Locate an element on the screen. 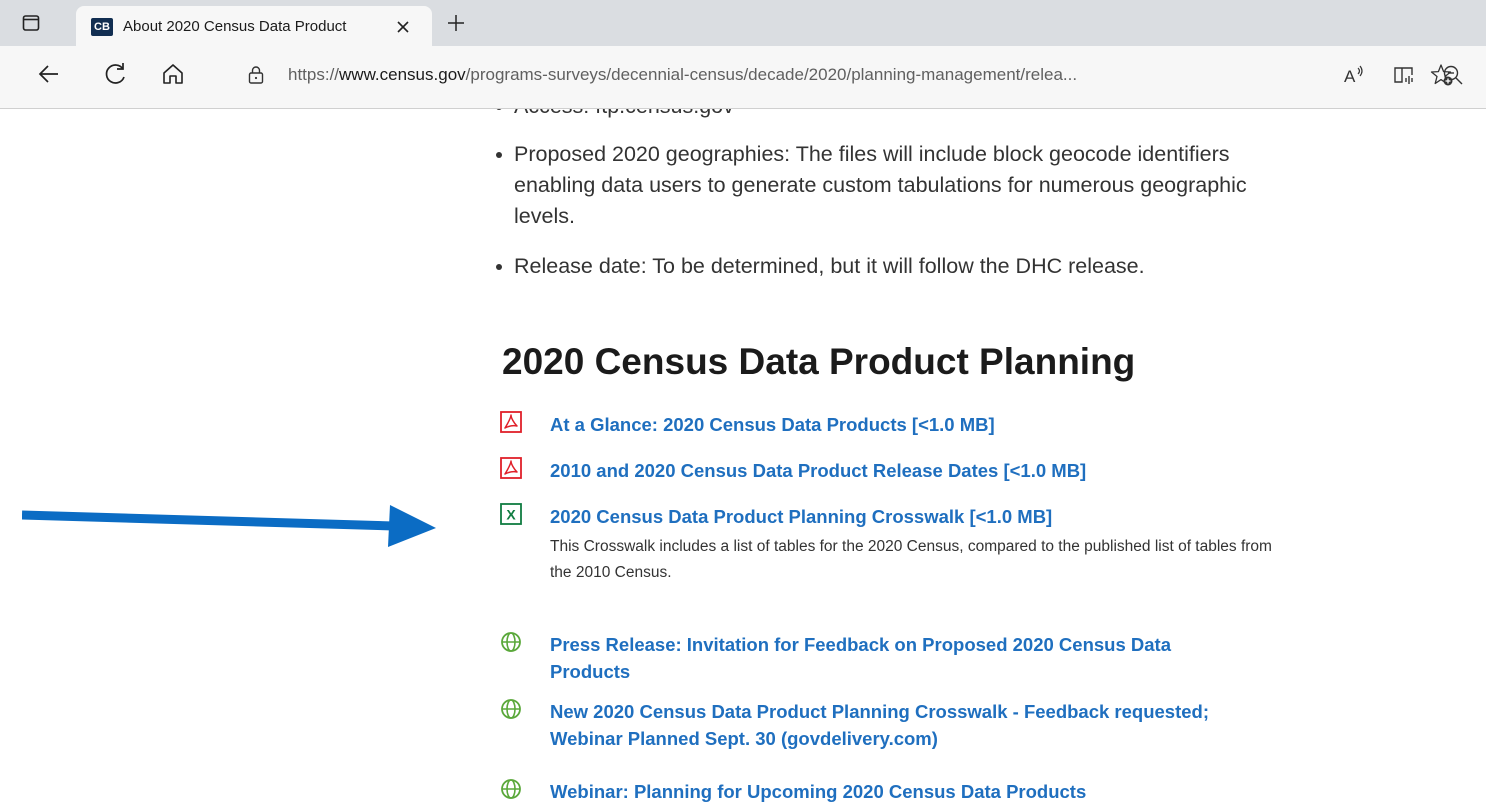  census-favicon: CB is located at coordinates (102, 27).